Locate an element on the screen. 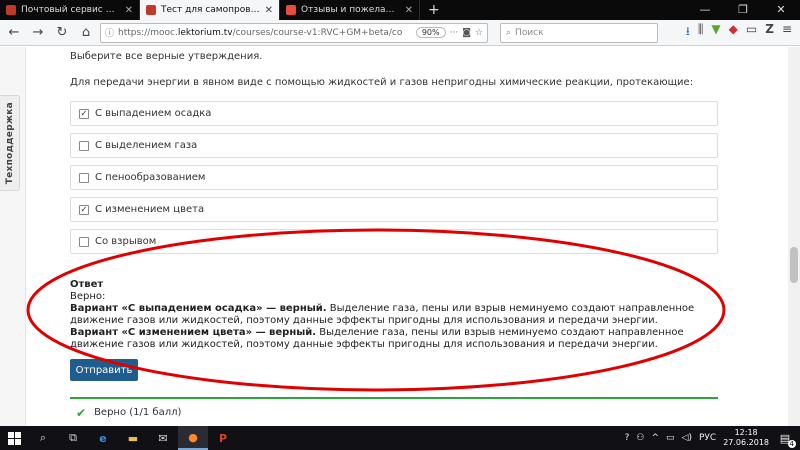 The width and height of the screenshot is (800, 450). answer-option: С пенообразованием is located at coordinates (394, 177).